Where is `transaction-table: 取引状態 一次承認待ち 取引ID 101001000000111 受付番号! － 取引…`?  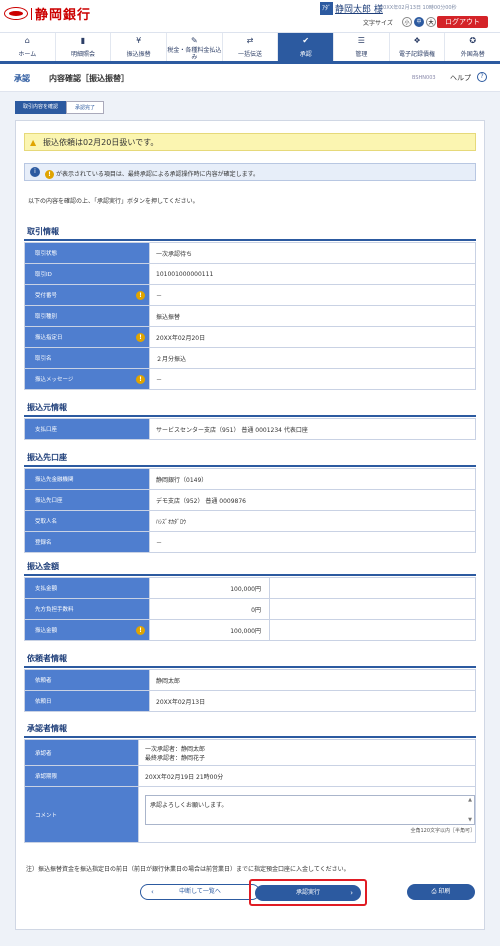
transaction-table: 取引状態 一次承認待ち 取引ID 101001000000111 受付番号! － 取引… is located at coordinates (250, 316).